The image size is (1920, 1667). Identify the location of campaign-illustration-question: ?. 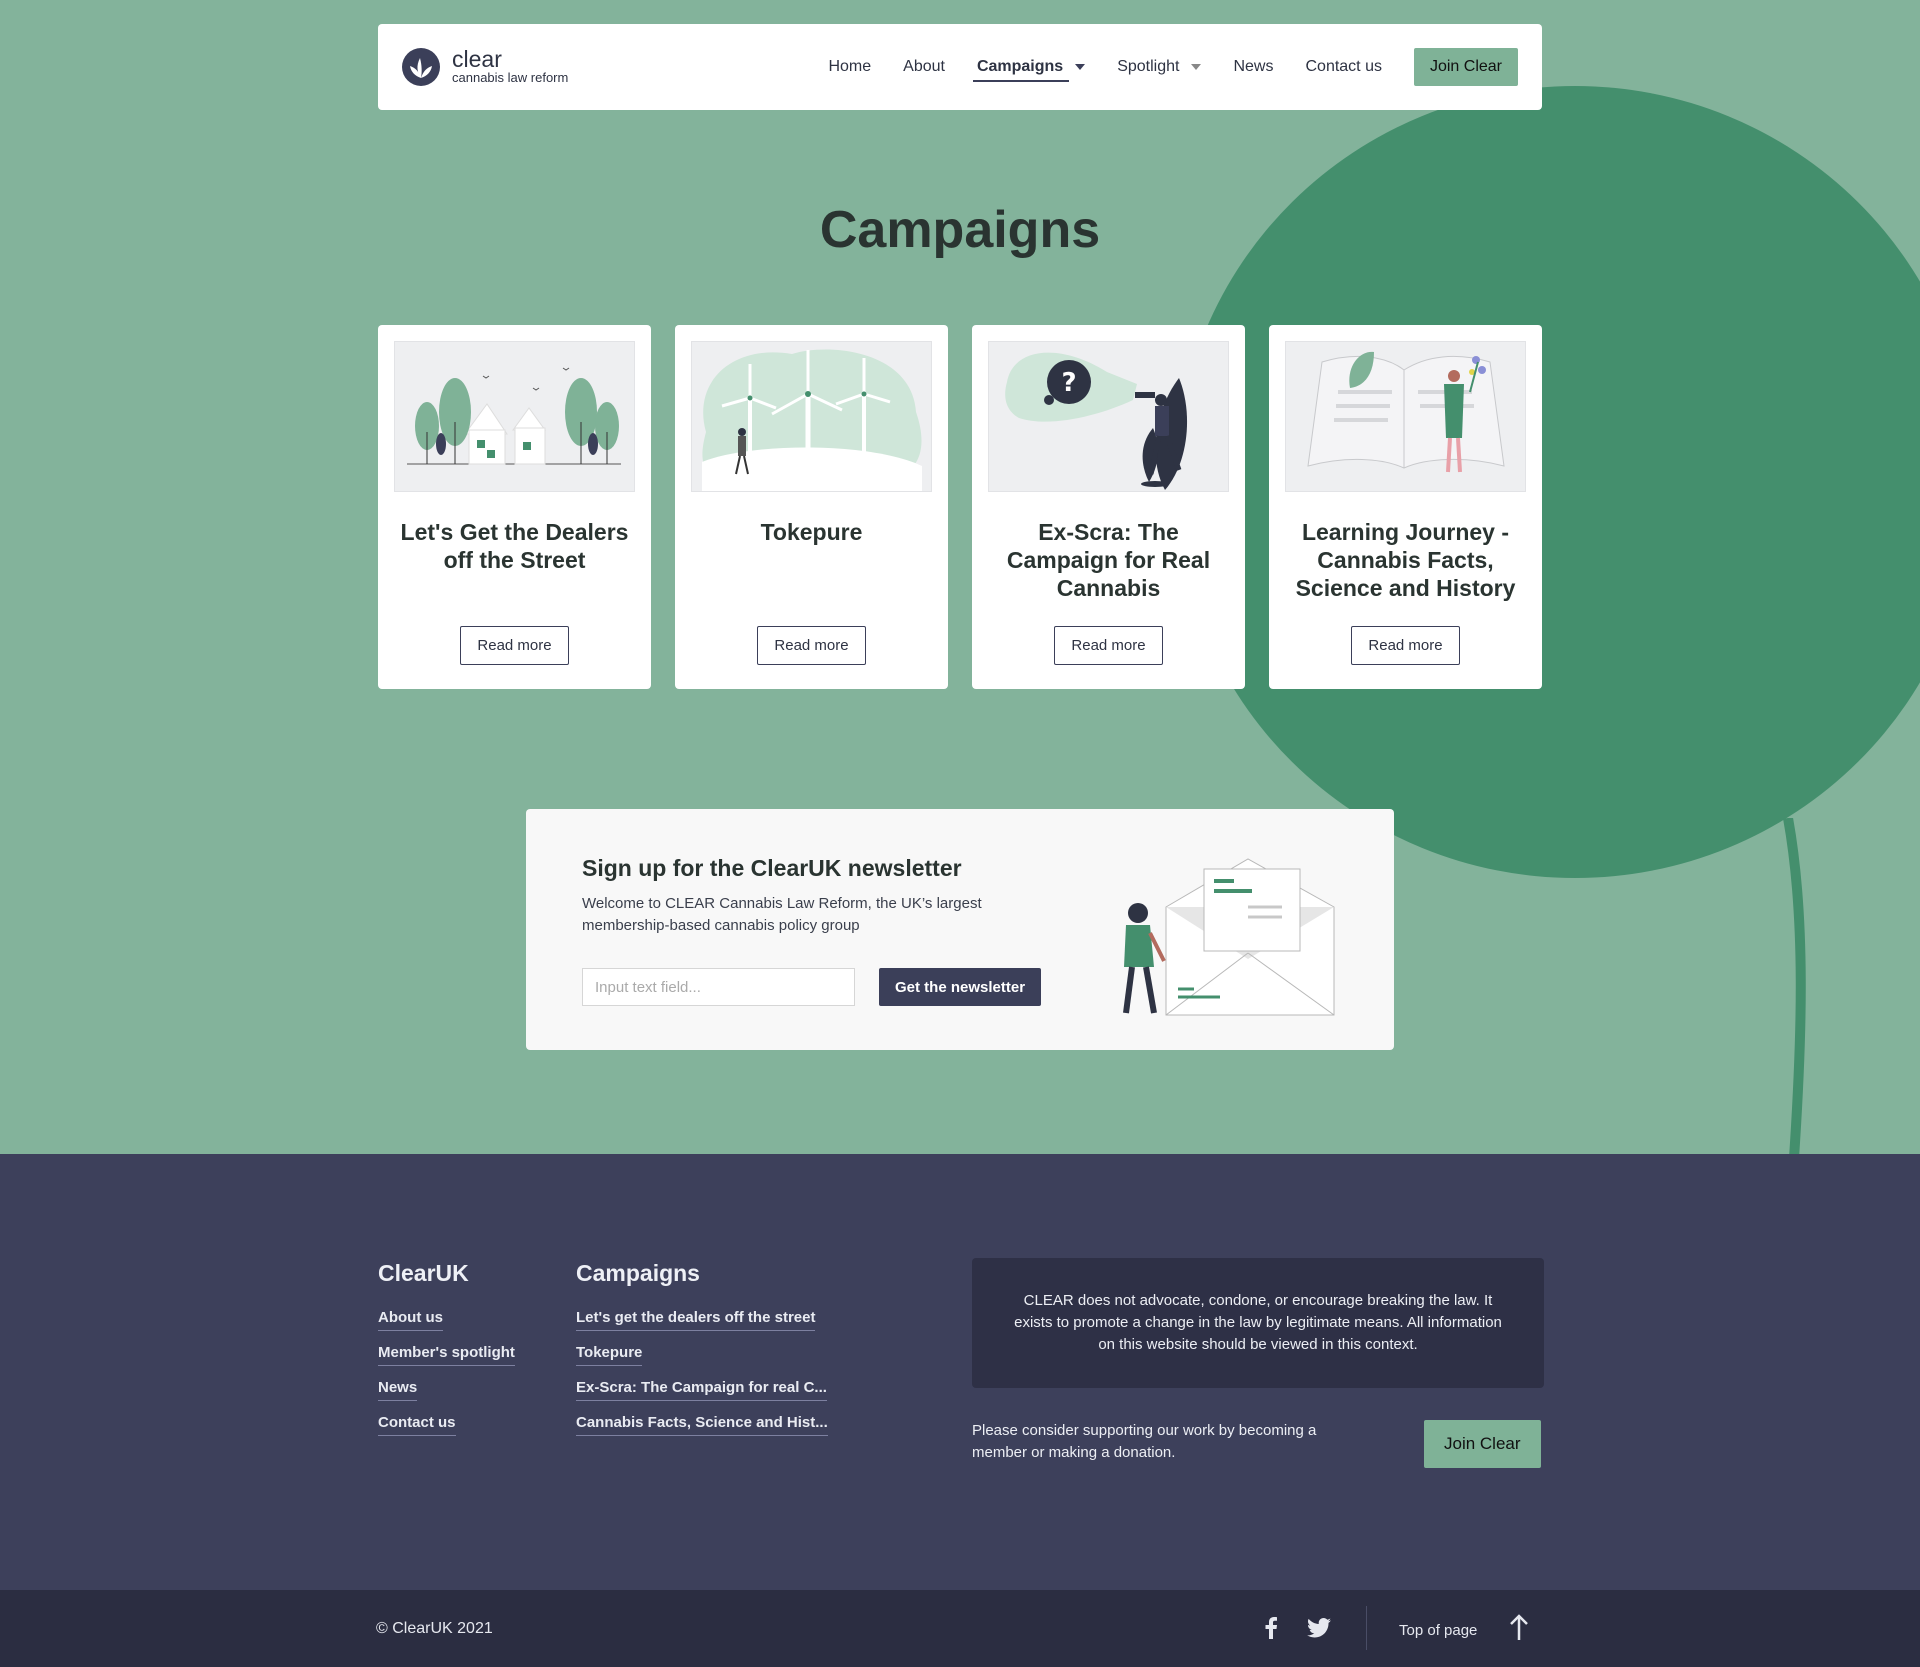
(1108, 416).